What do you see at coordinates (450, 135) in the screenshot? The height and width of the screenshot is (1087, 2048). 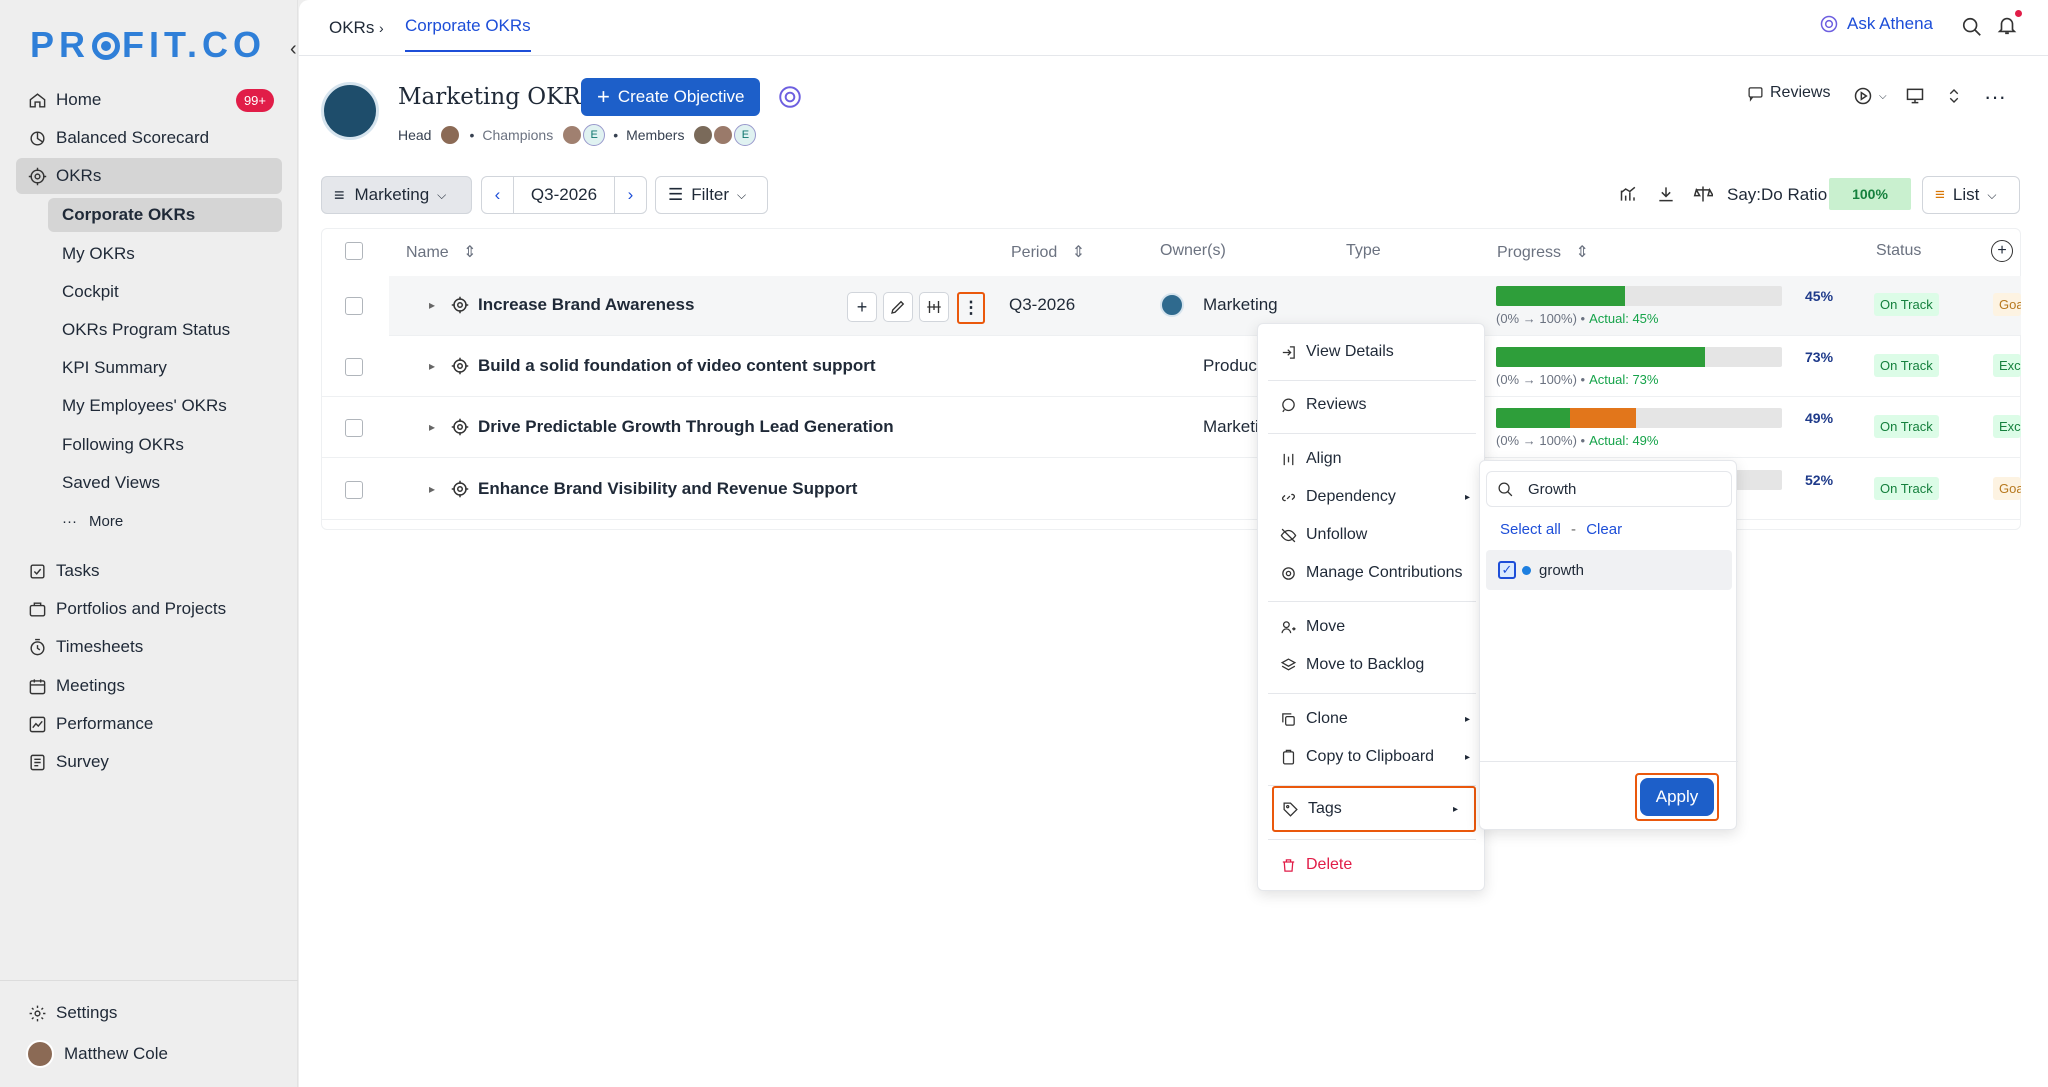 I see `head-avatar` at bounding box center [450, 135].